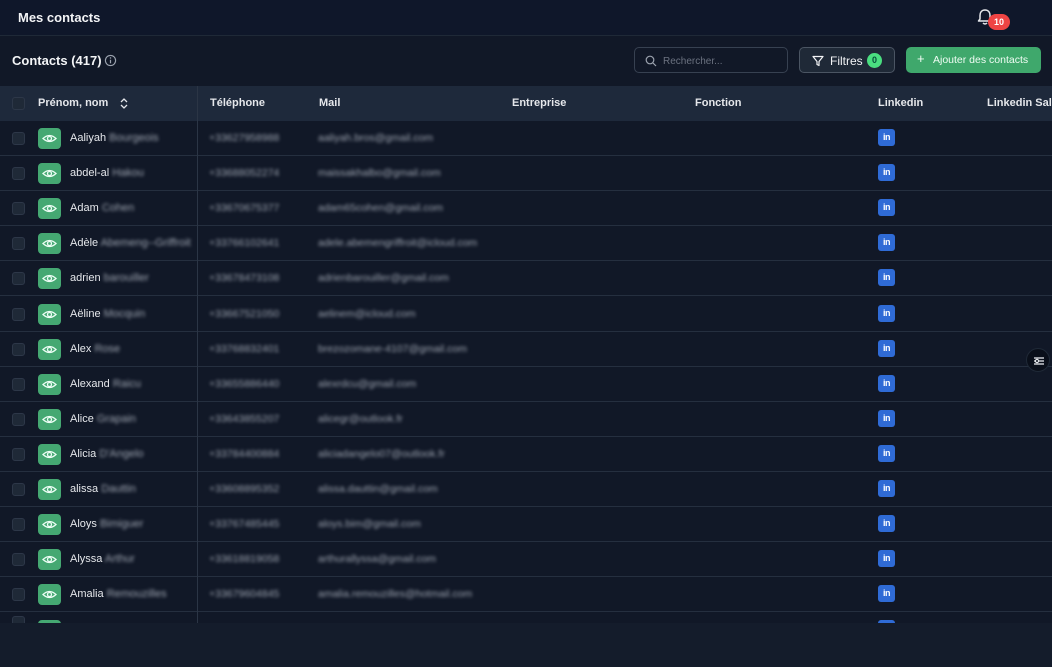 The image size is (1052, 667). Describe the element at coordinates (1019, 103) in the screenshot. I see `column-header-linkedin-sales: Linkedin Sale` at that location.